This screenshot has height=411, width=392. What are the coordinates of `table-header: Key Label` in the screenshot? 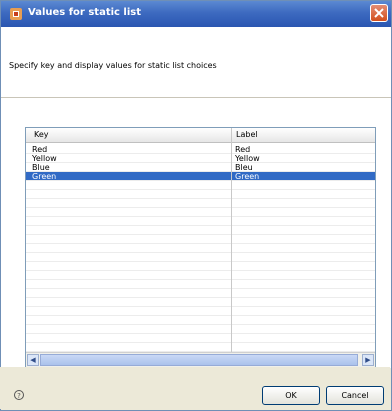 It's located at (200, 135).